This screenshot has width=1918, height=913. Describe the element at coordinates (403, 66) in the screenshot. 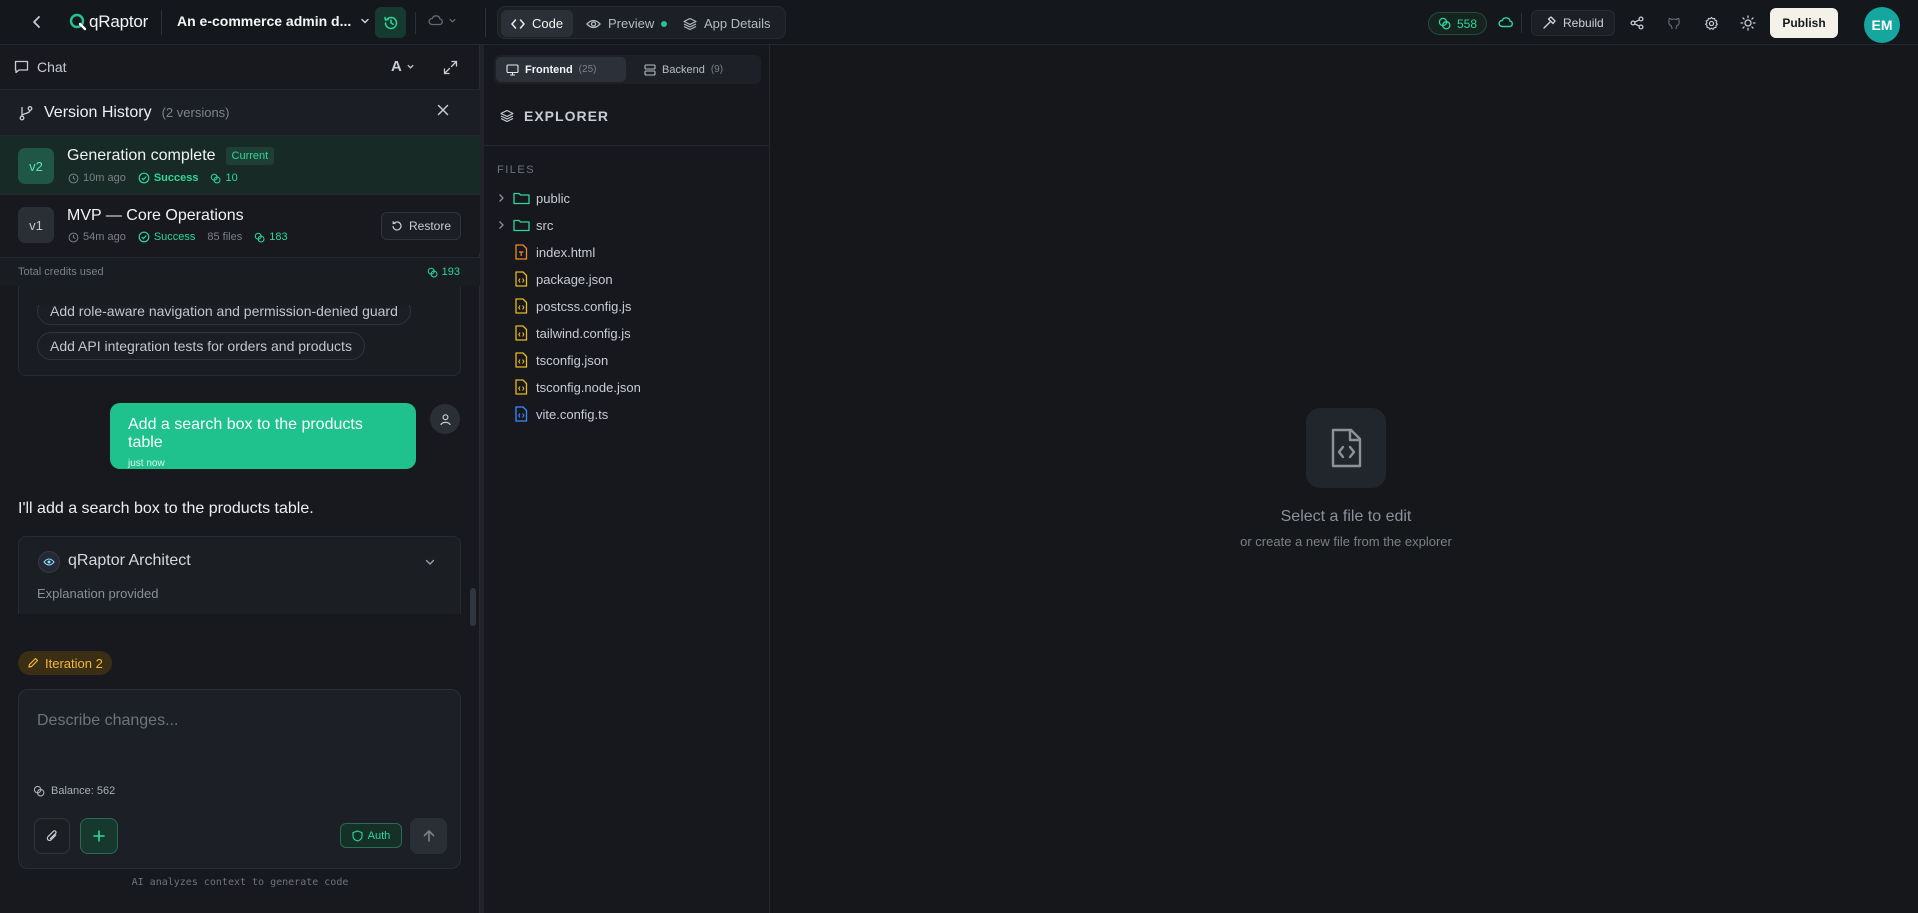

I see `font-size-toggle: A` at that location.